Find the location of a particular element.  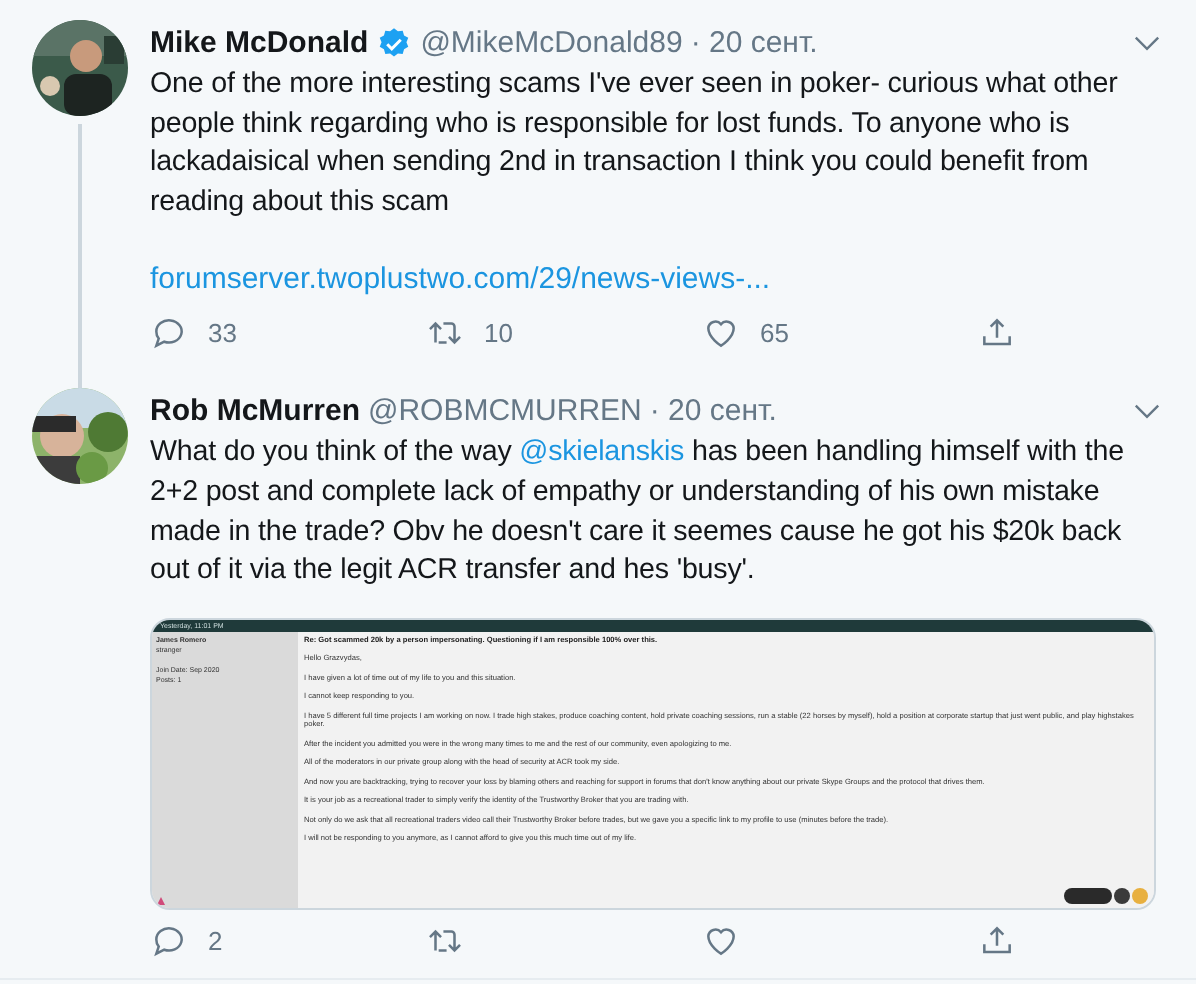

warning-icon is located at coordinates (161, 900).